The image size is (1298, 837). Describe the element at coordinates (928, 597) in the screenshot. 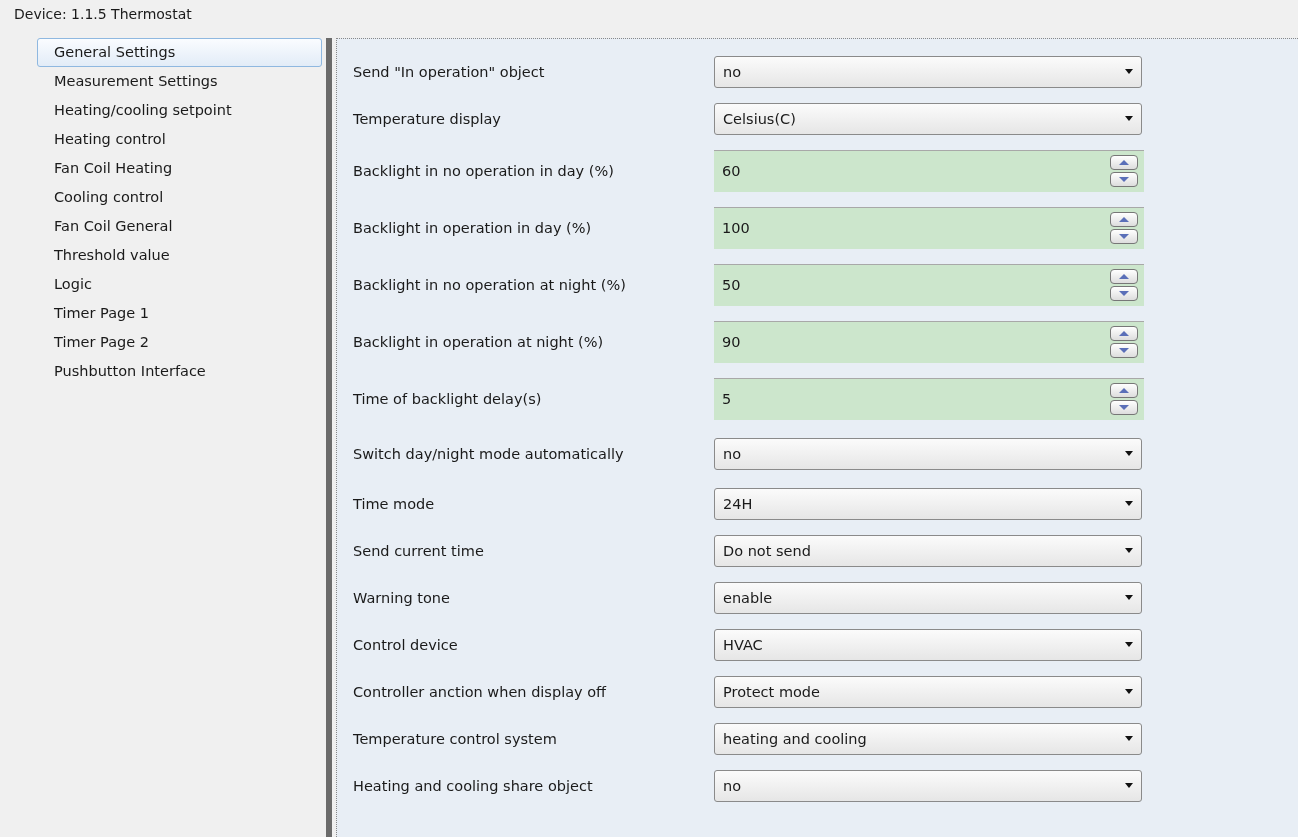

I see `dropdown: enable` at that location.